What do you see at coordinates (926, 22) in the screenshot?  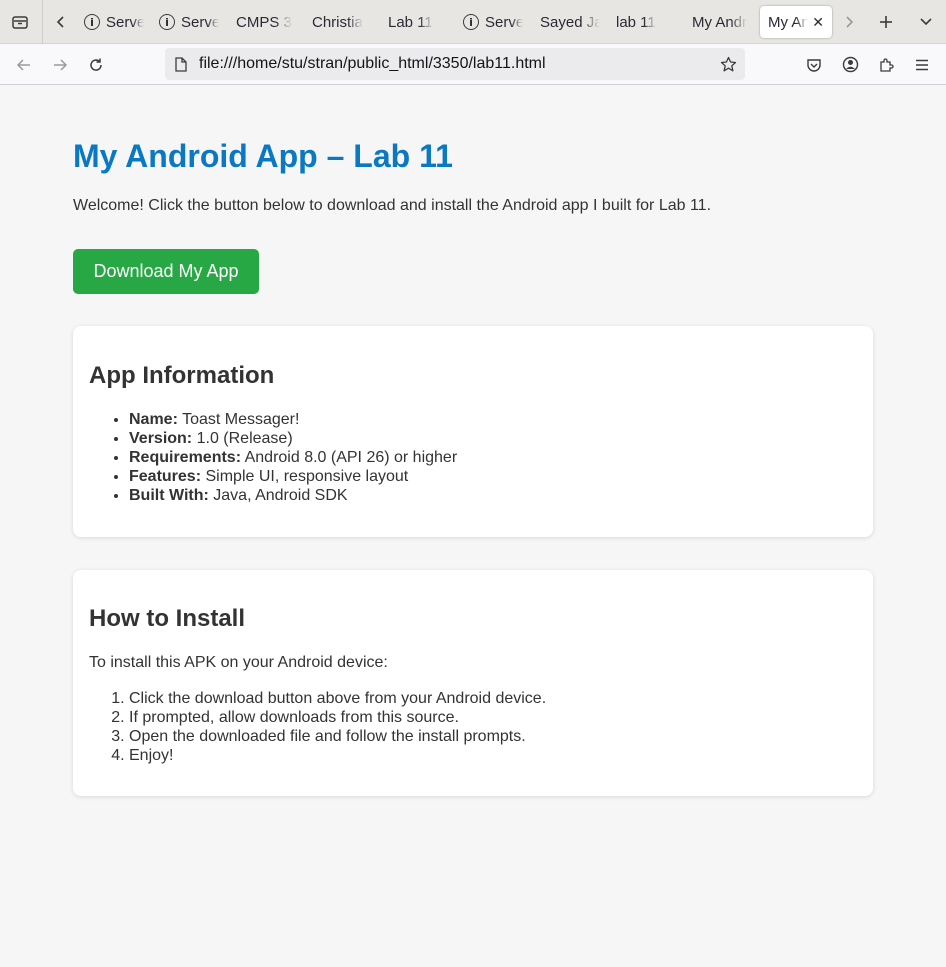 I see `list-all-tabs-icon` at bounding box center [926, 22].